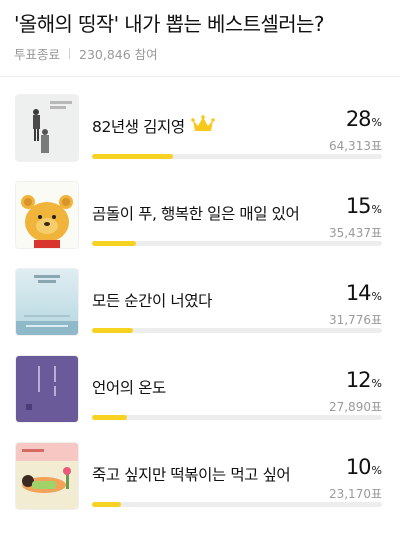 The image size is (400, 535). I want to click on option-percent: 10%, so click(364, 467).